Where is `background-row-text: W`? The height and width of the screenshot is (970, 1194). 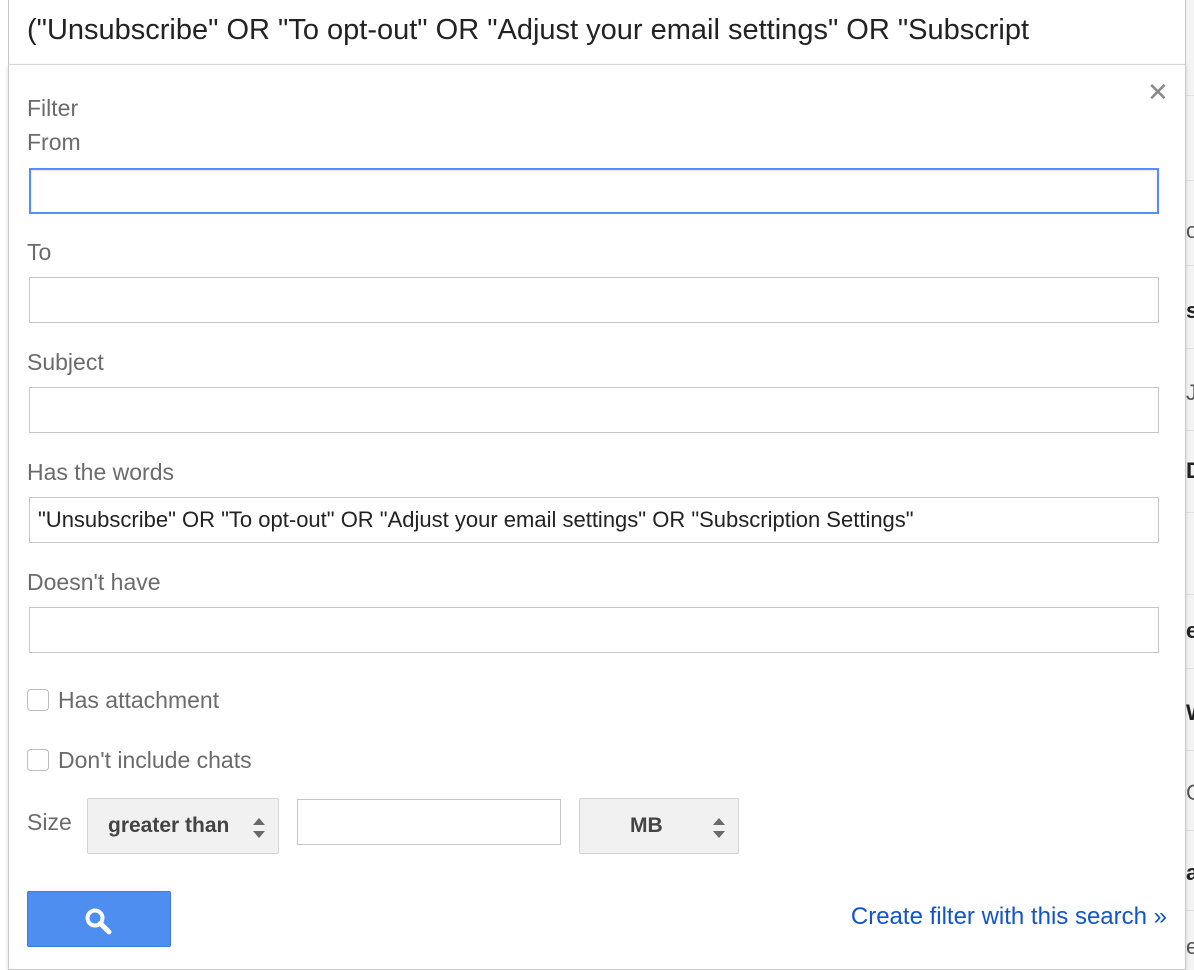 background-row-text: W is located at coordinates (1190, 713).